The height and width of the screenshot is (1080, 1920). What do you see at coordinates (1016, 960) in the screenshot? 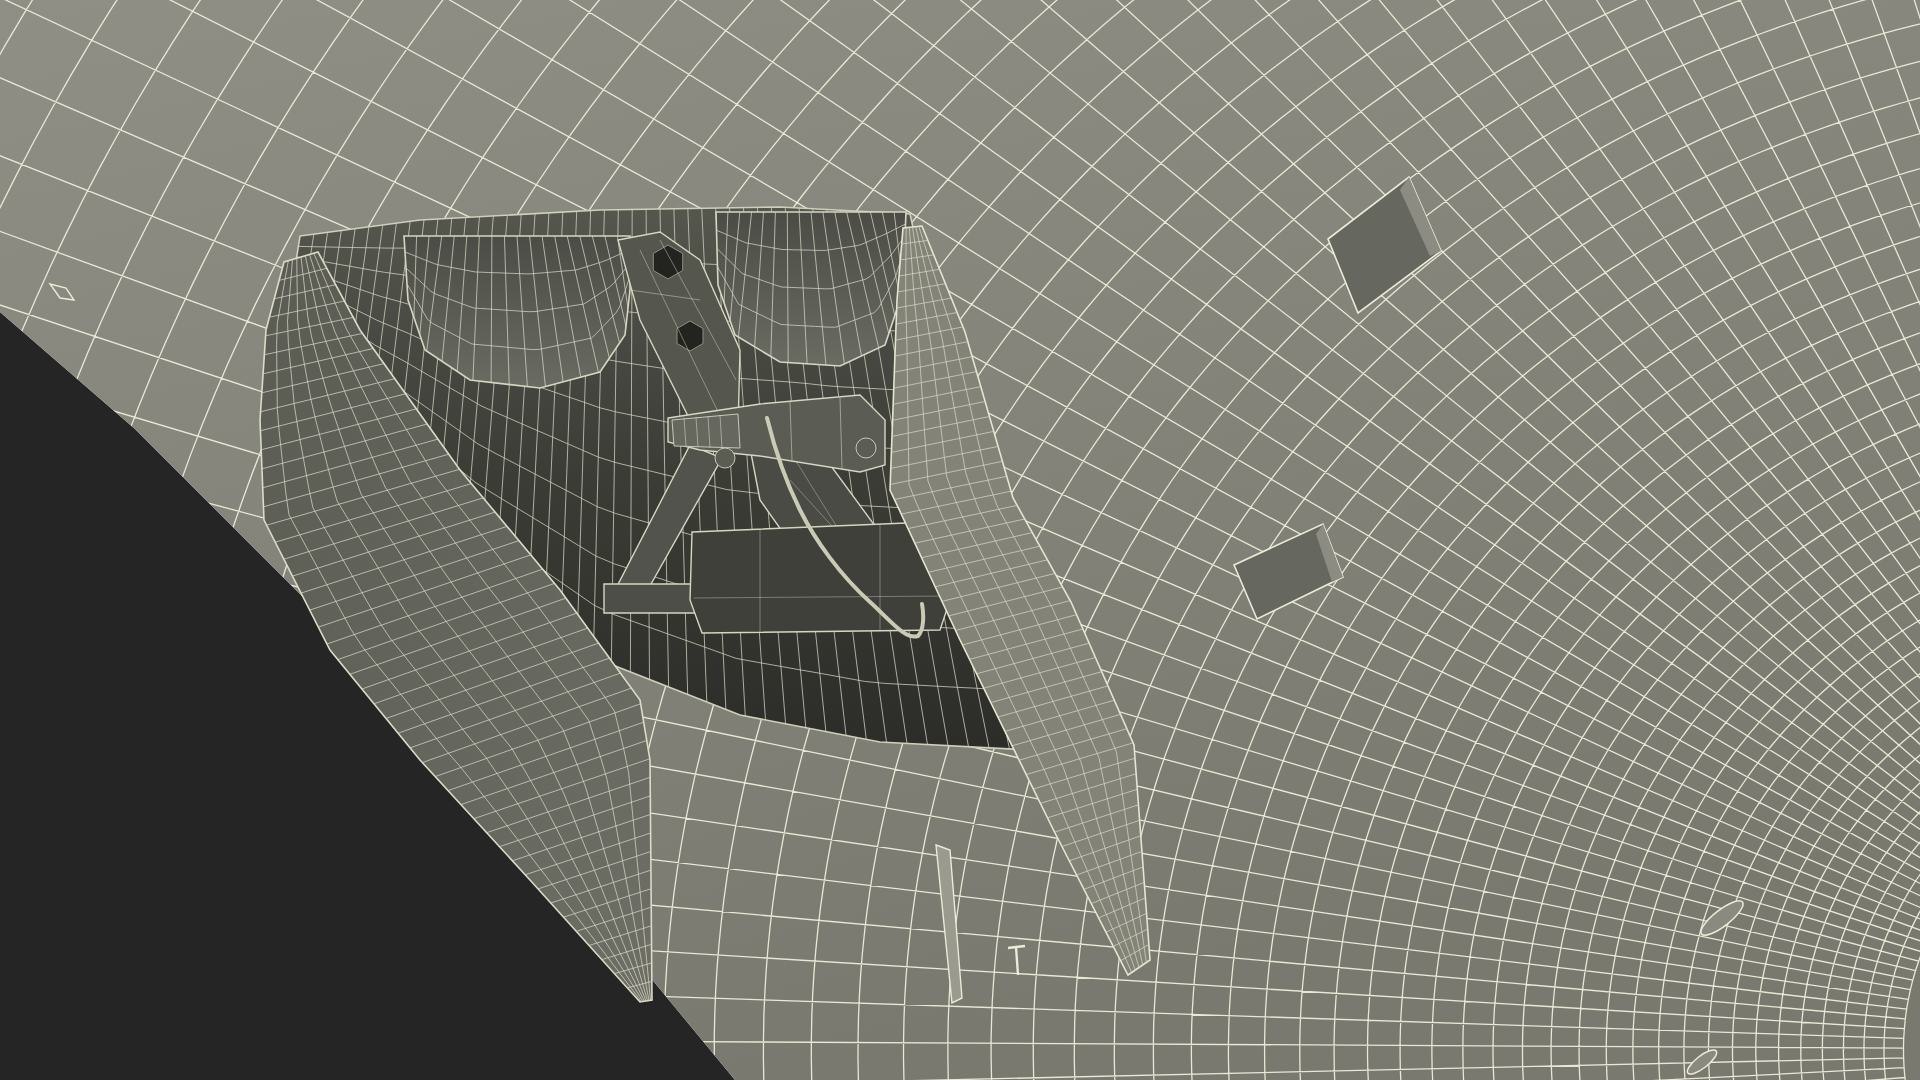
I see `antenna-stub` at bounding box center [1016, 960].